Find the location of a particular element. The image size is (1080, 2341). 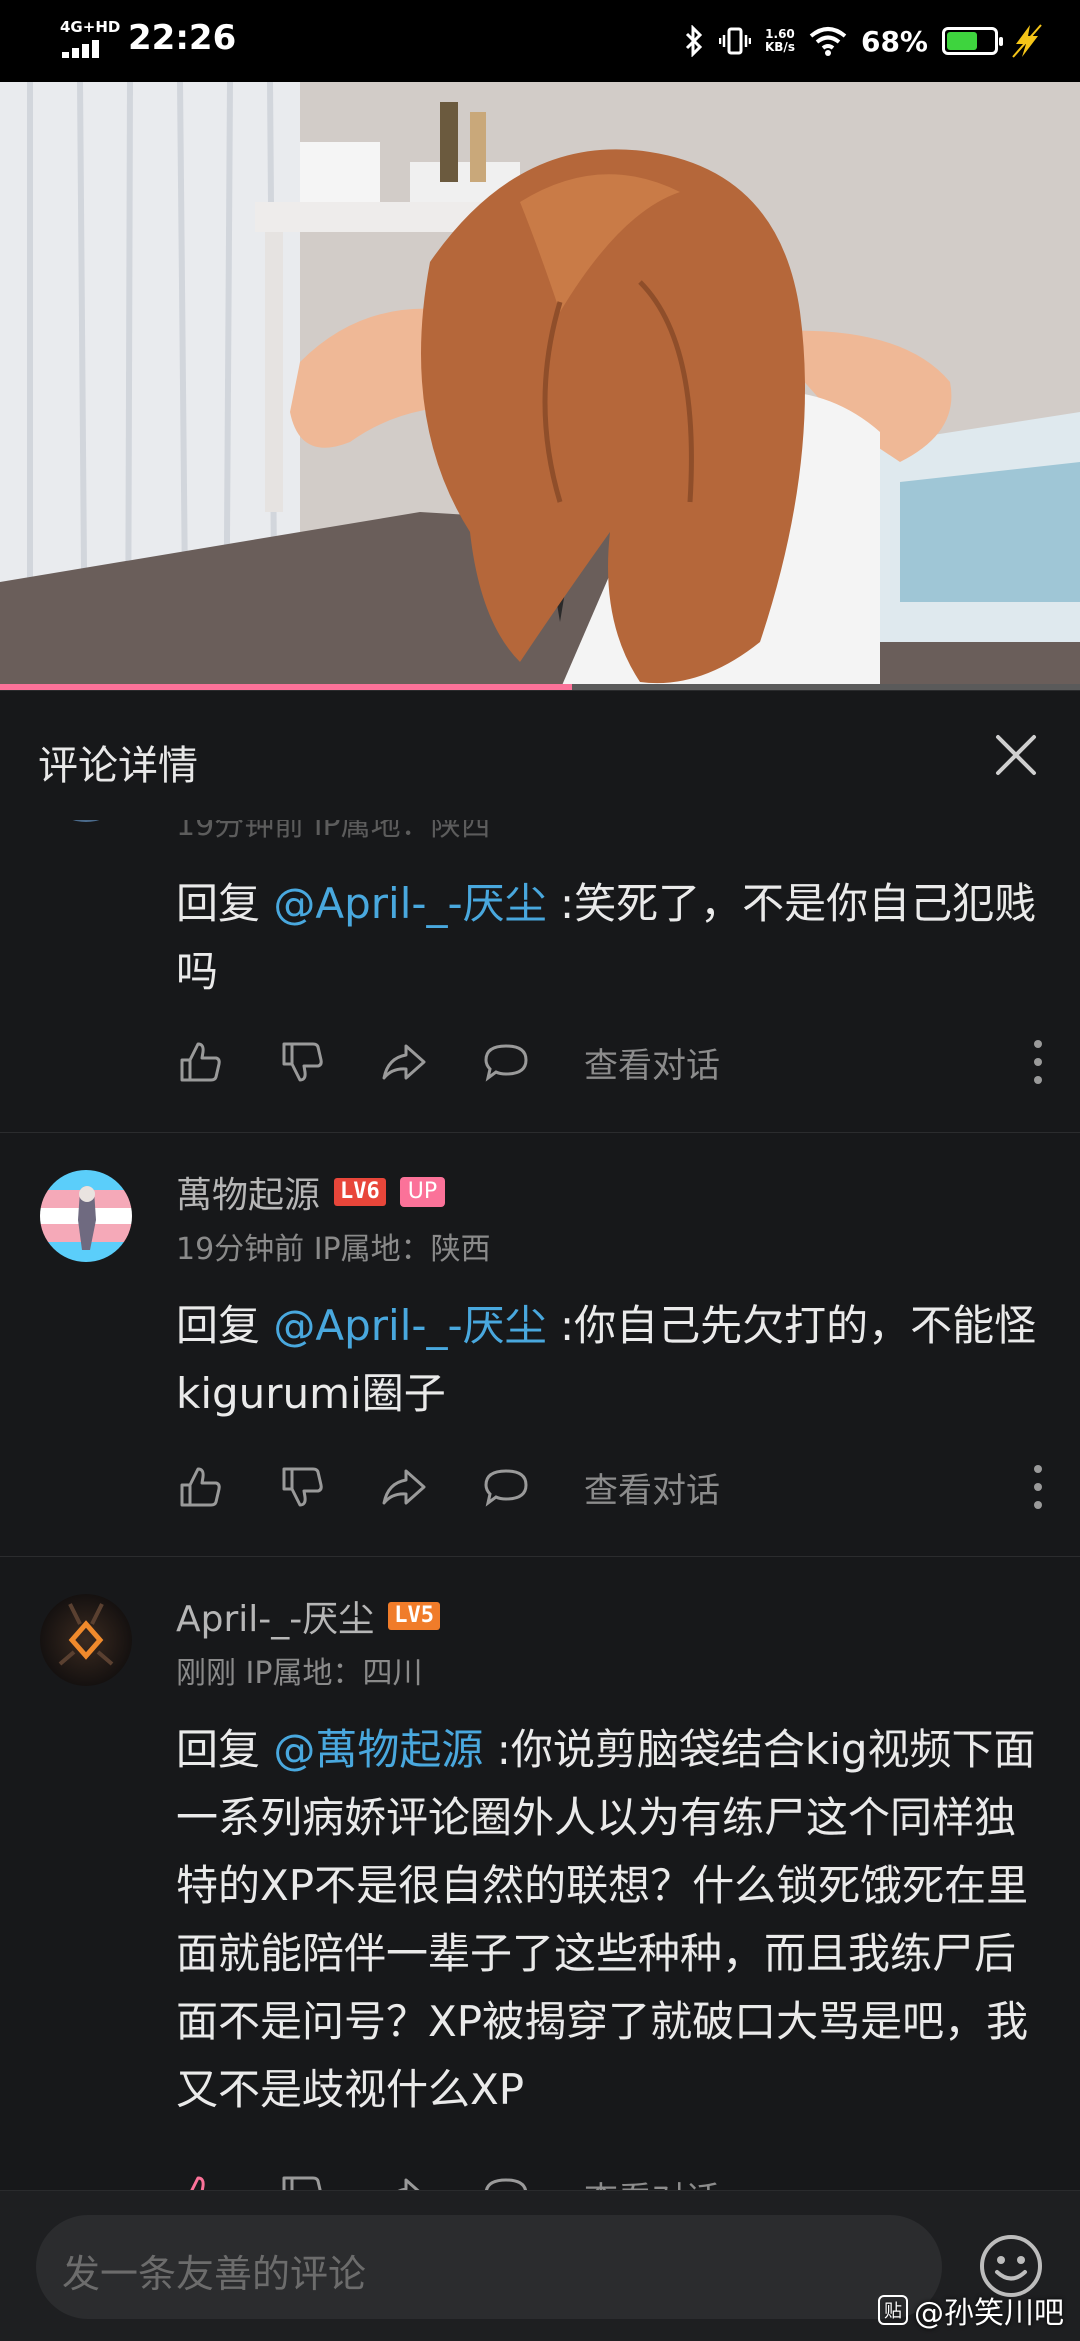

network-speed: 1.60 KB/s is located at coordinates (779, 40).